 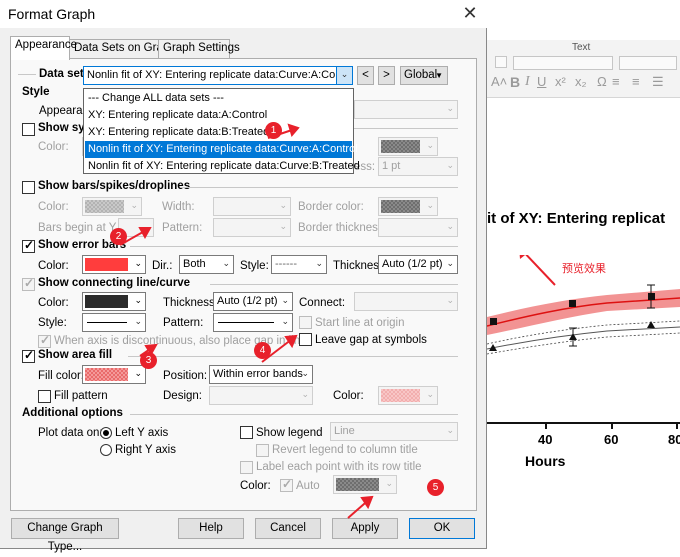 I want to click on line-thickness-value: Auto (1/2 pt), so click(x=247, y=301).